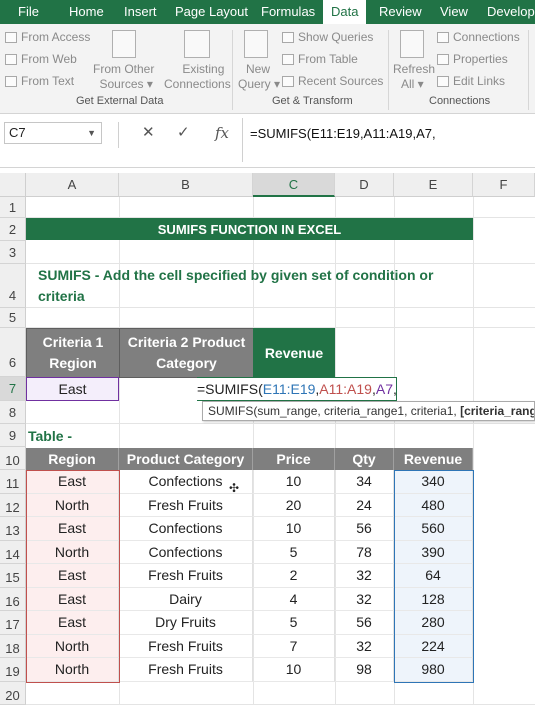 This screenshot has height=720, width=535. What do you see at coordinates (13, 576) in the screenshot?
I see `row-header: 15` at bounding box center [13, 576].